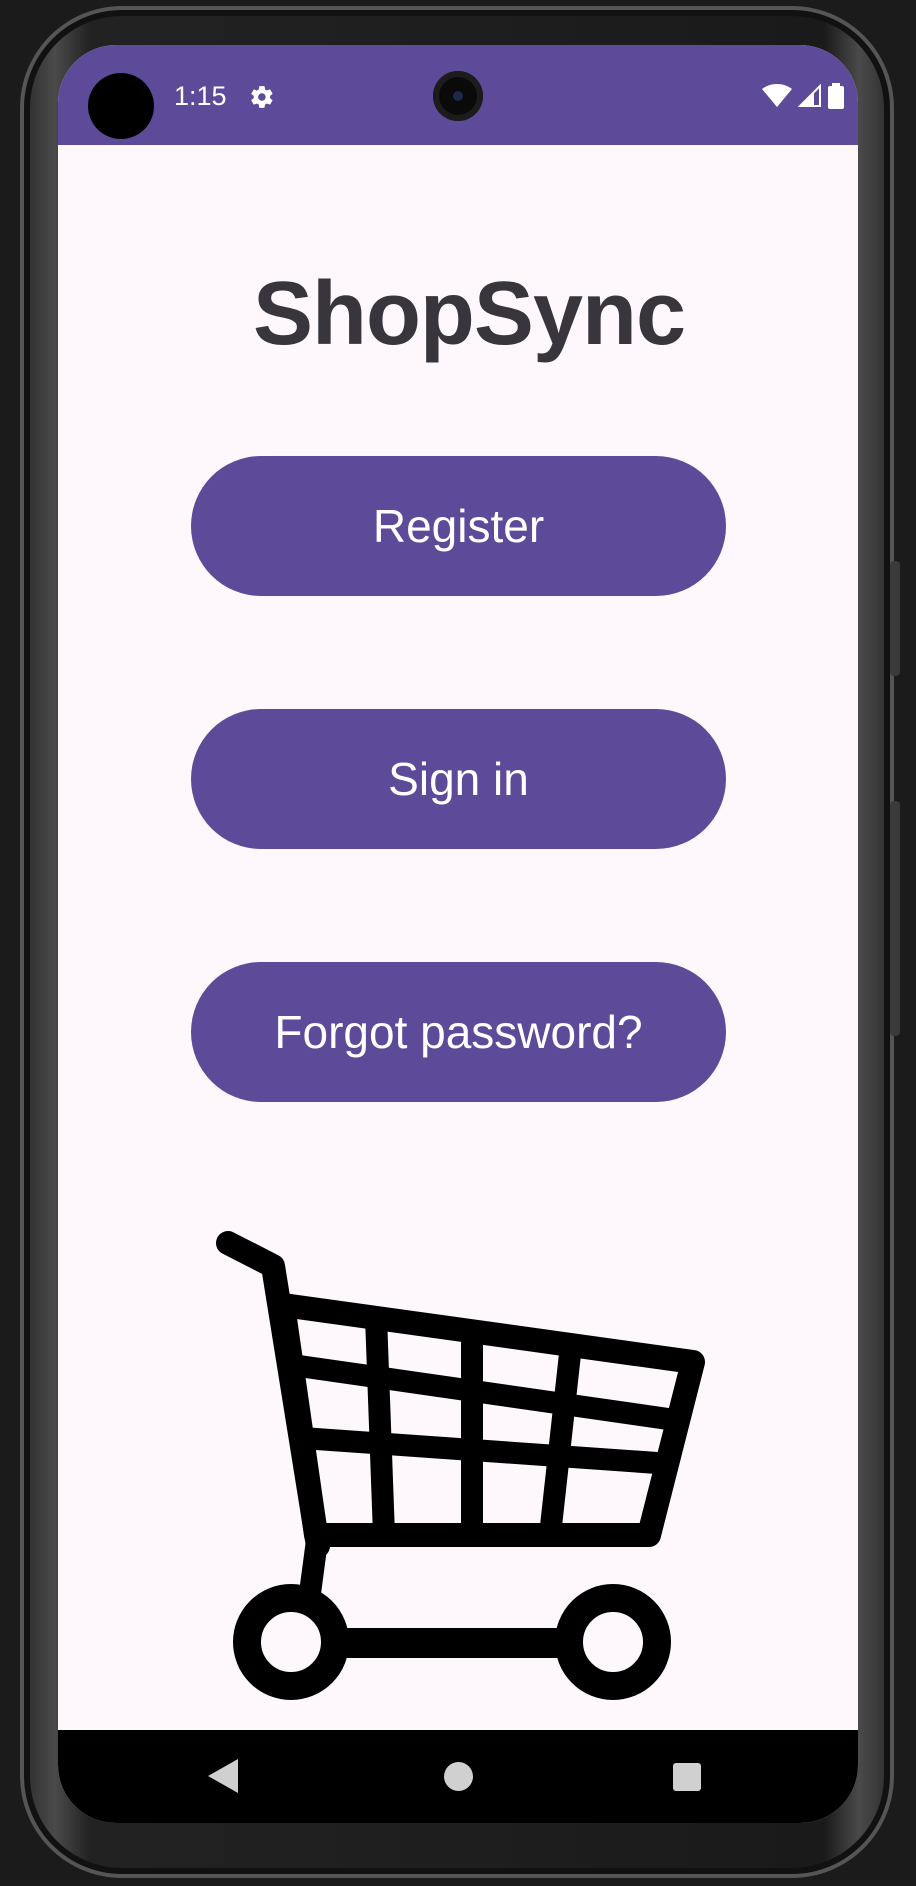  I want to click on register-button: Register, so click(458, 526).